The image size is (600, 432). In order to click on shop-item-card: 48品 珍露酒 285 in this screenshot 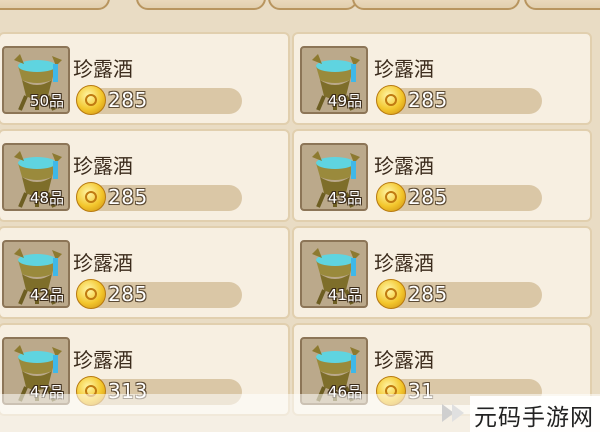, I will do `click(145, 175)`.